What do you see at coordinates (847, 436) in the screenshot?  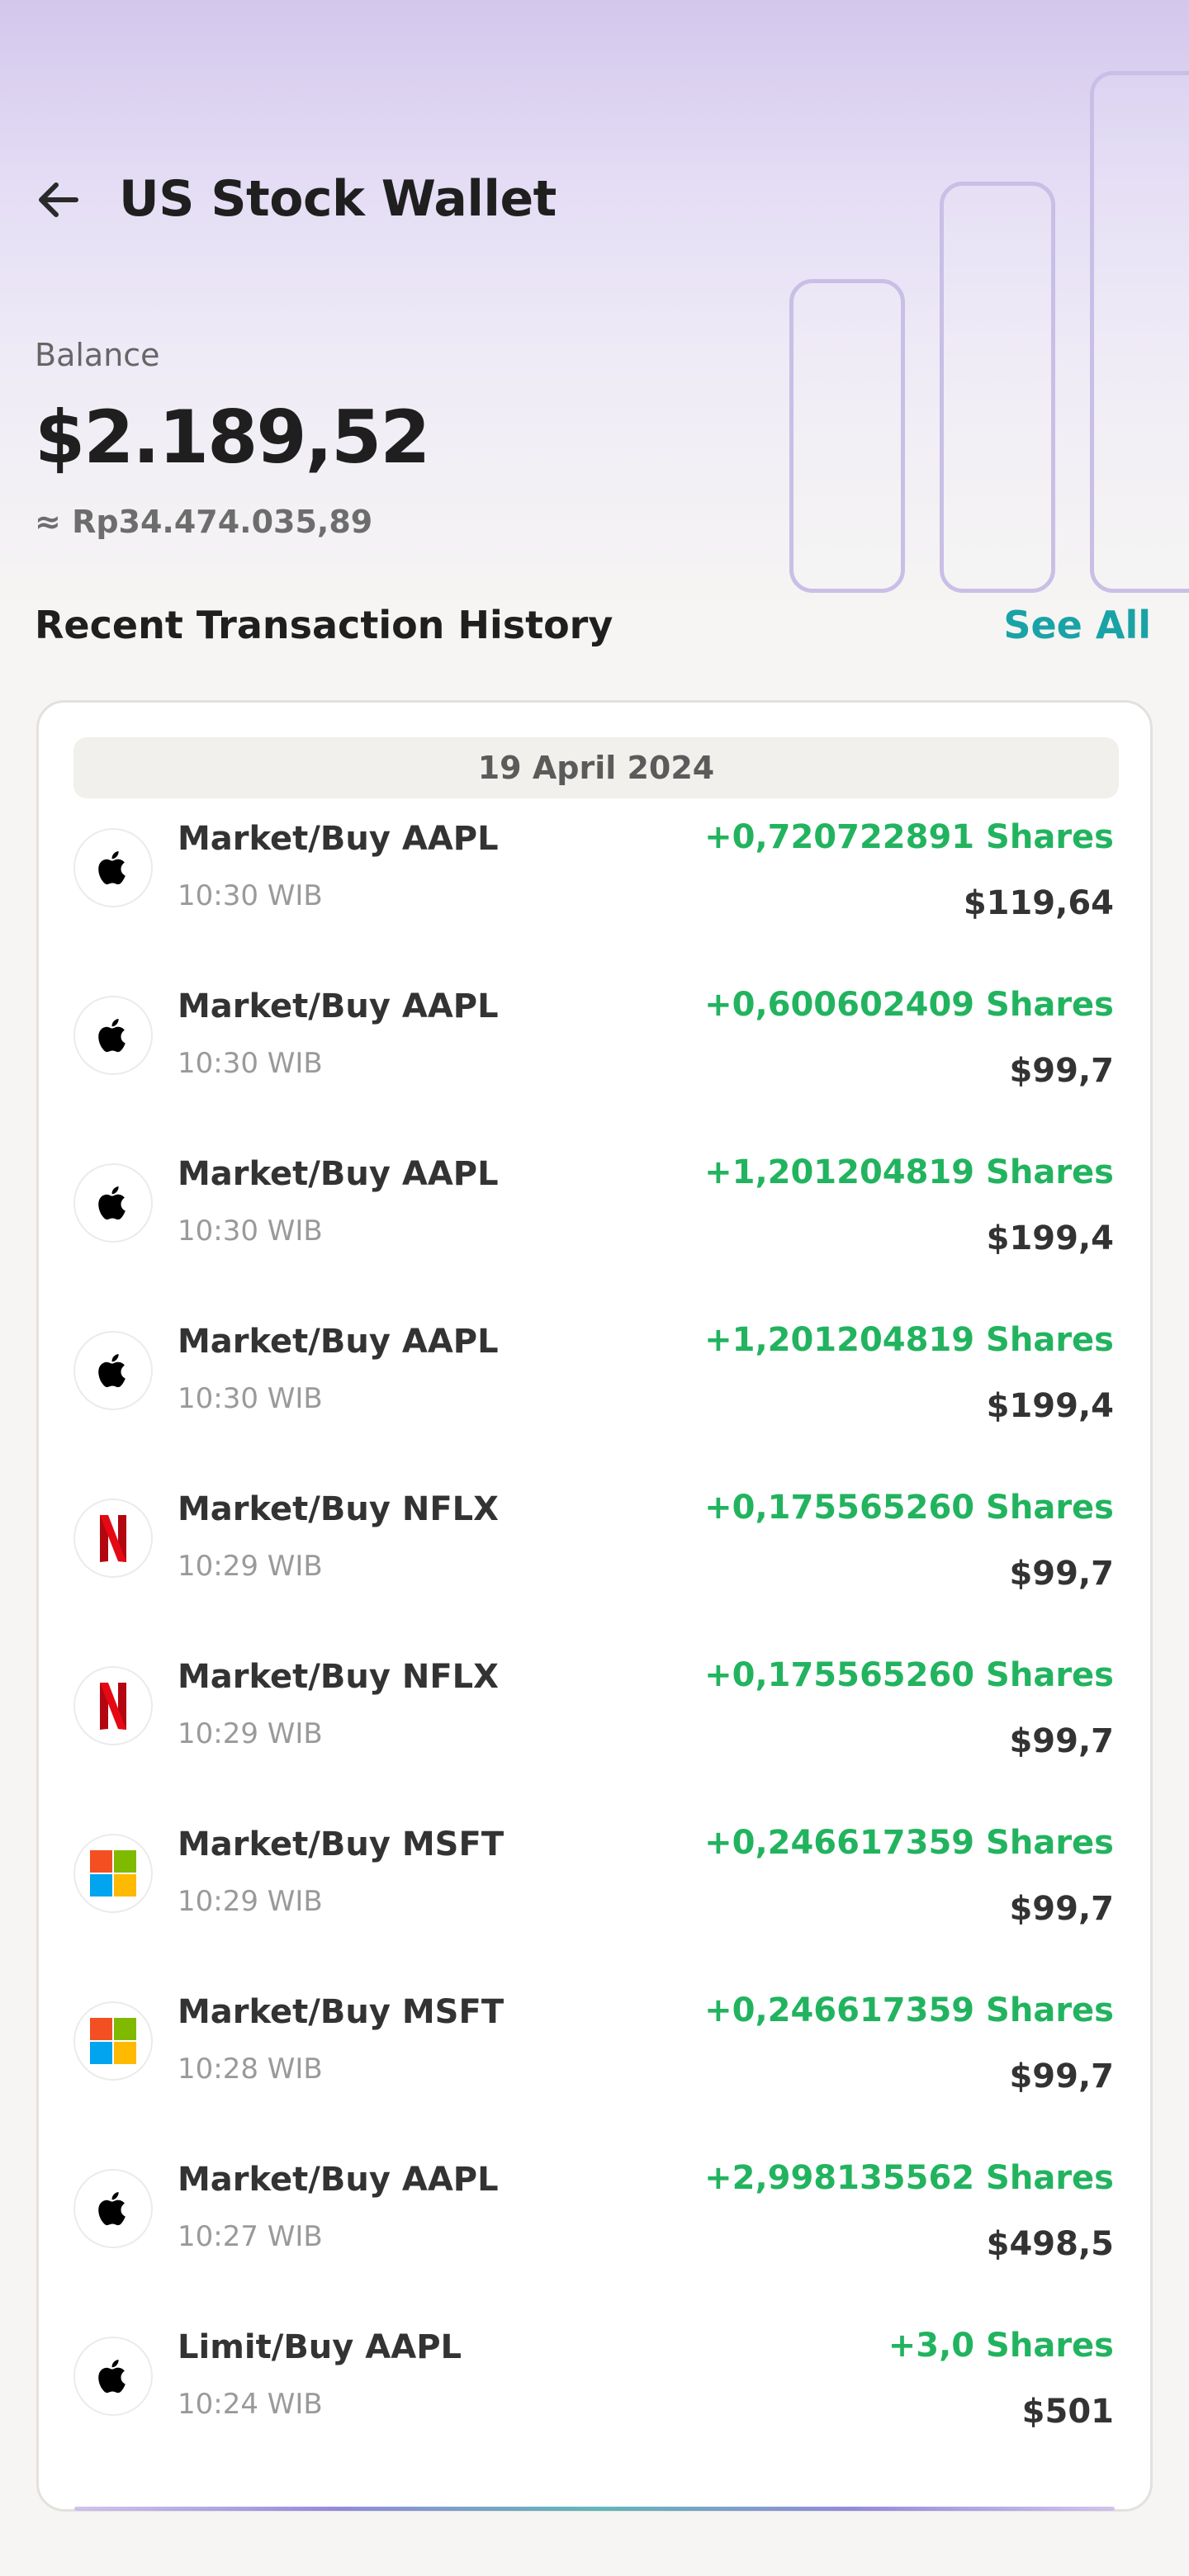 I see `decorative-bar-chart-small` at bounding box center [847, 436].